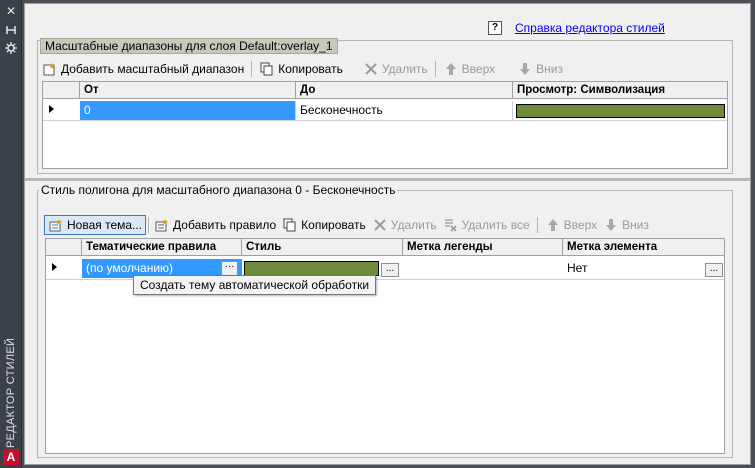  What do you see at coordinates (404, 90) in the screenshot?
I see `column-to: До` at bounding box center [404, 90].